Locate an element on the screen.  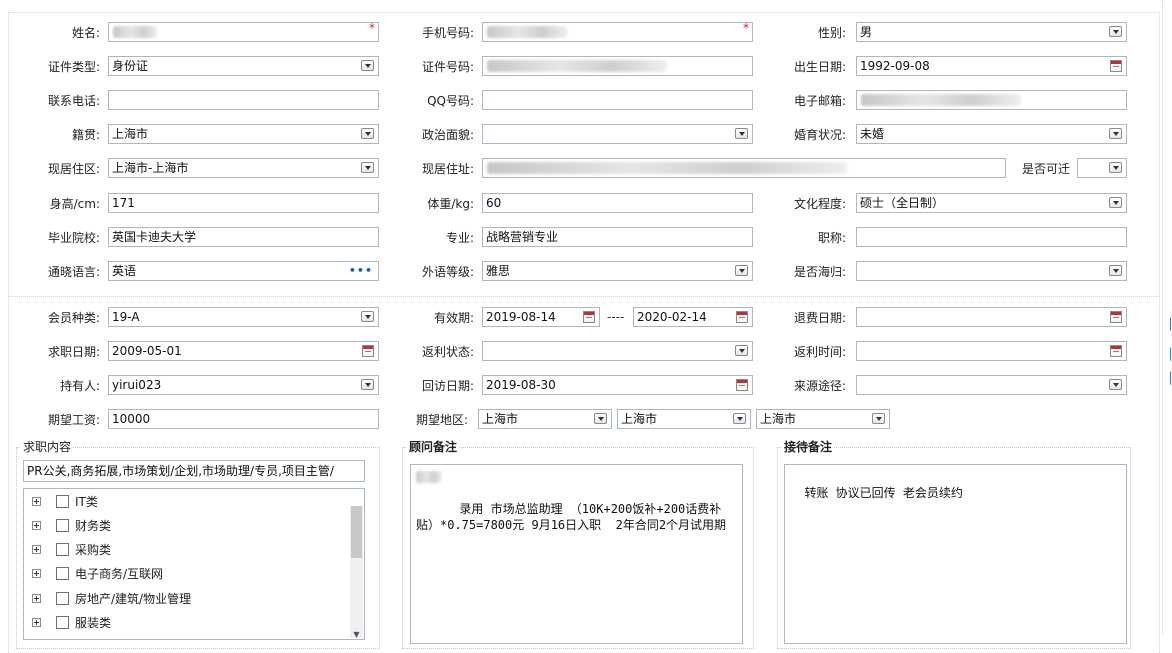
job-content-legend: 求职内容 is located at coordinates (47, 447).